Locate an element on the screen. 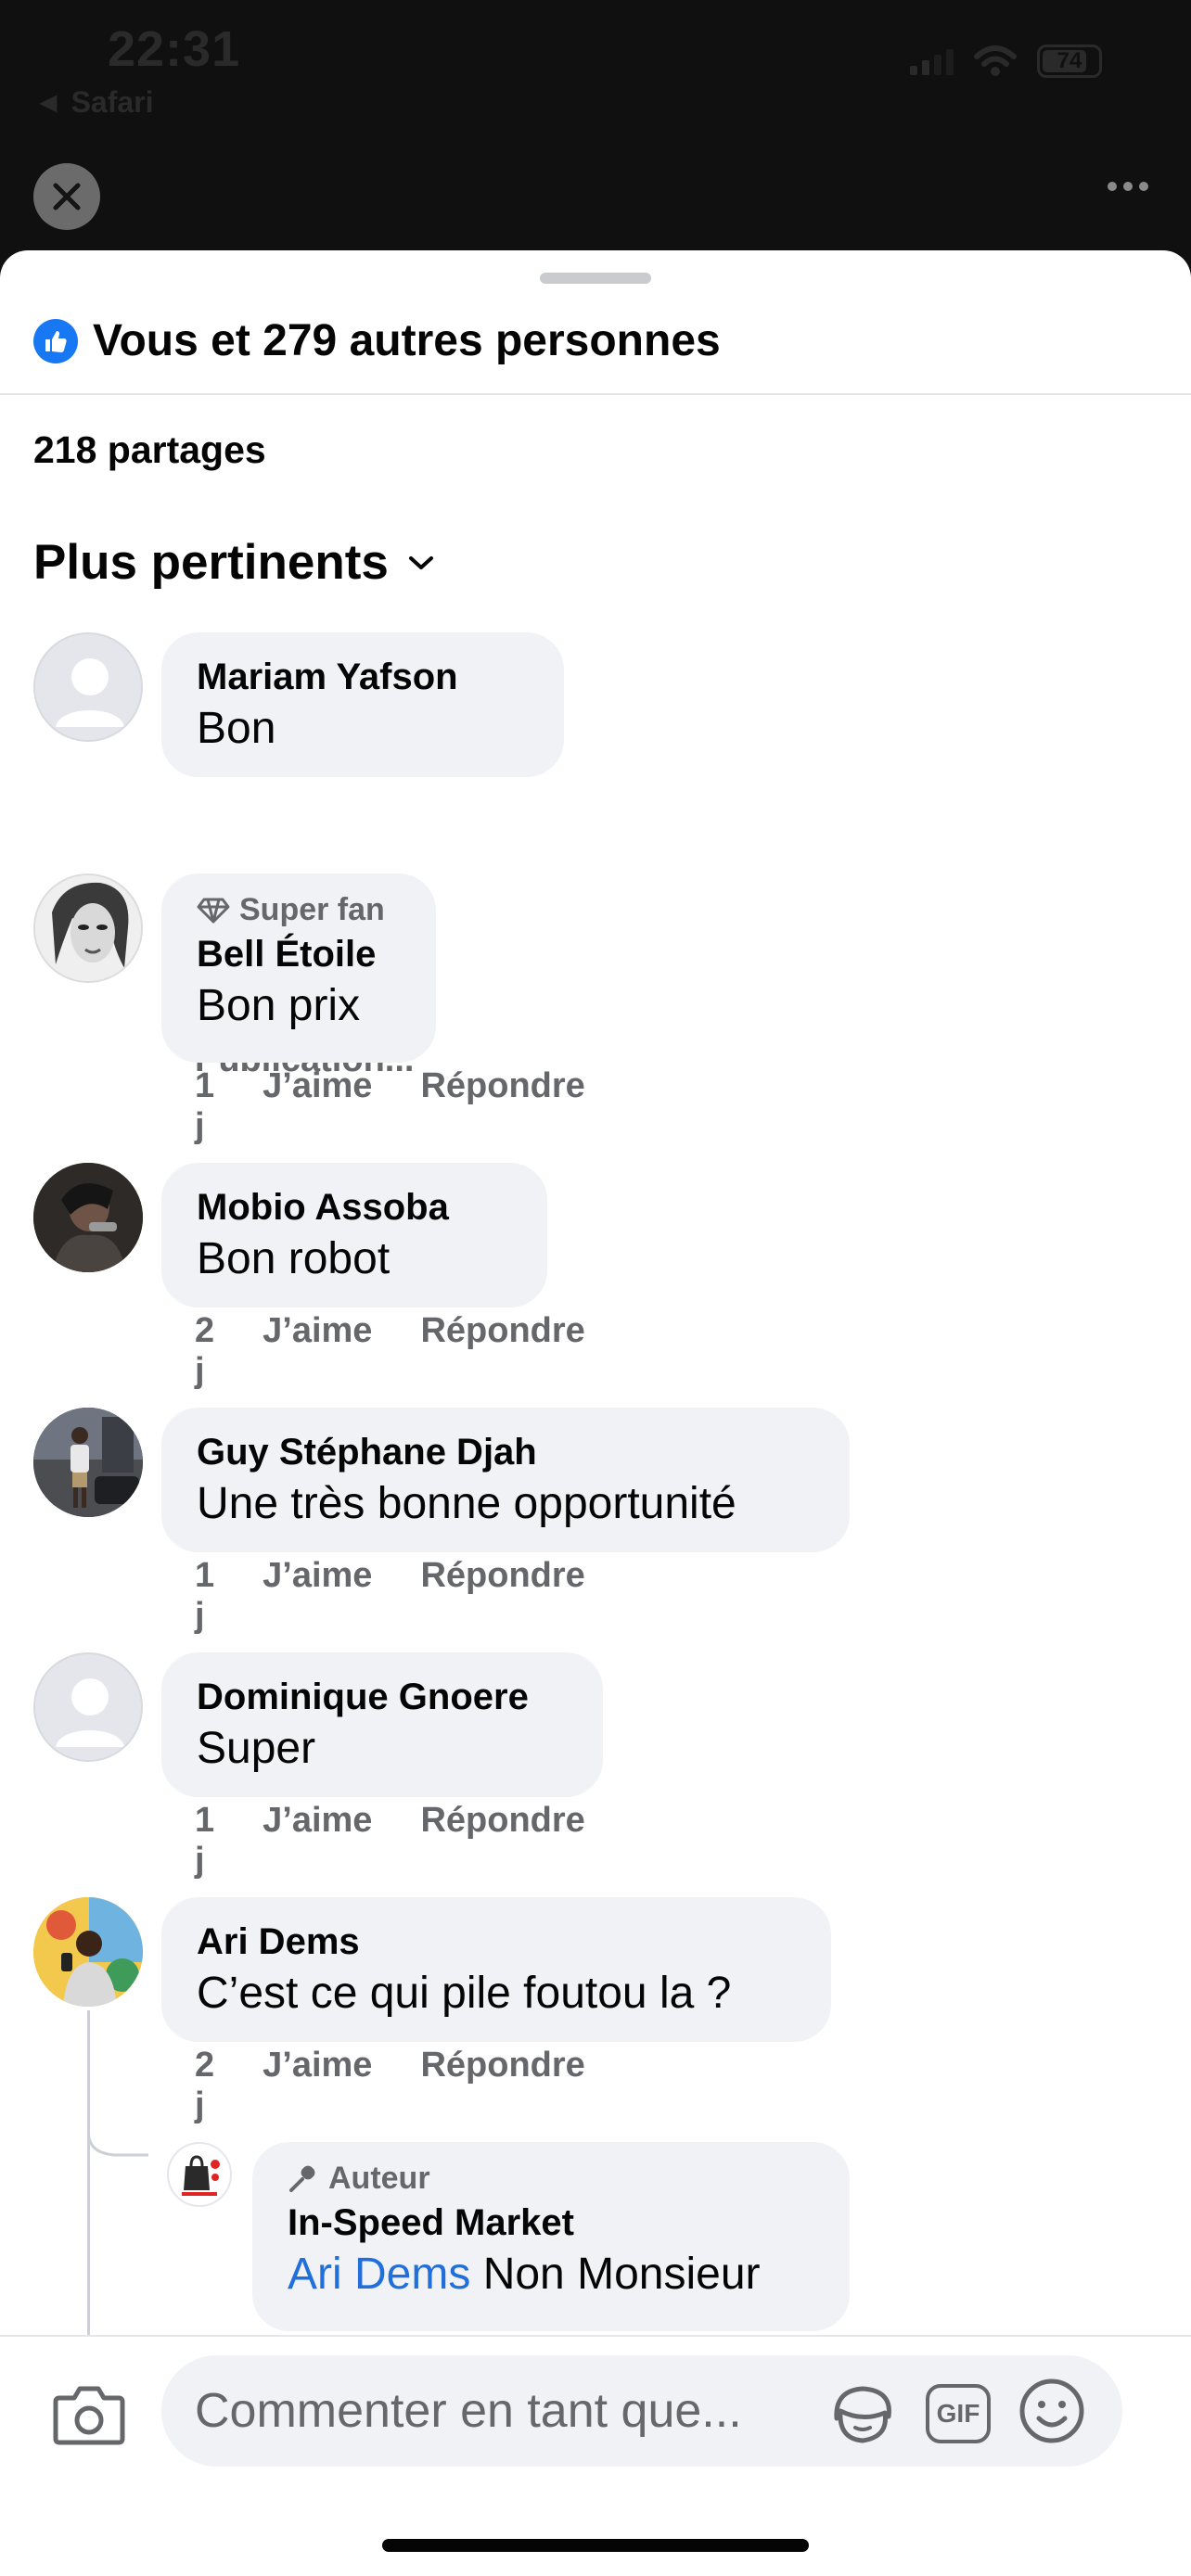 This screenshot has height=2576, width=1191. comment-author: Mariam Yafson is located at coordinates (363, 677).